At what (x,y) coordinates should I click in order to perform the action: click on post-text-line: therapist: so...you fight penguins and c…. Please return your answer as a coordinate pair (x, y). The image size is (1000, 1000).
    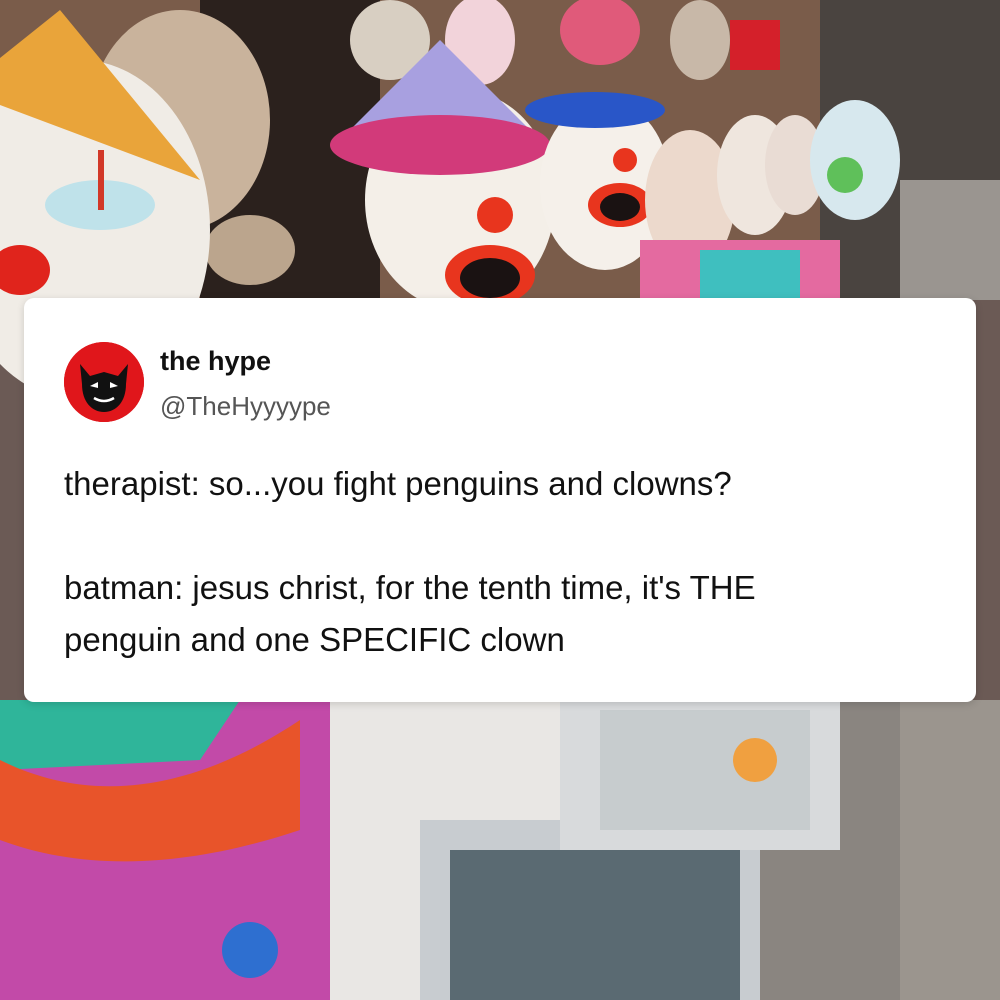
    Looking at the image, I should click on (398, 483).